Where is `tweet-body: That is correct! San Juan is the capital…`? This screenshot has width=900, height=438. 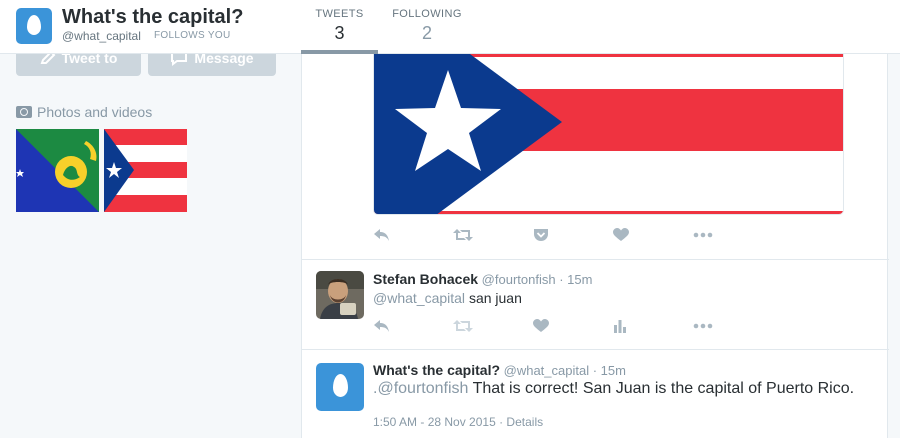 tweet-body: That is correct! San Juan is the capital… is located at coordinates (663, 388).